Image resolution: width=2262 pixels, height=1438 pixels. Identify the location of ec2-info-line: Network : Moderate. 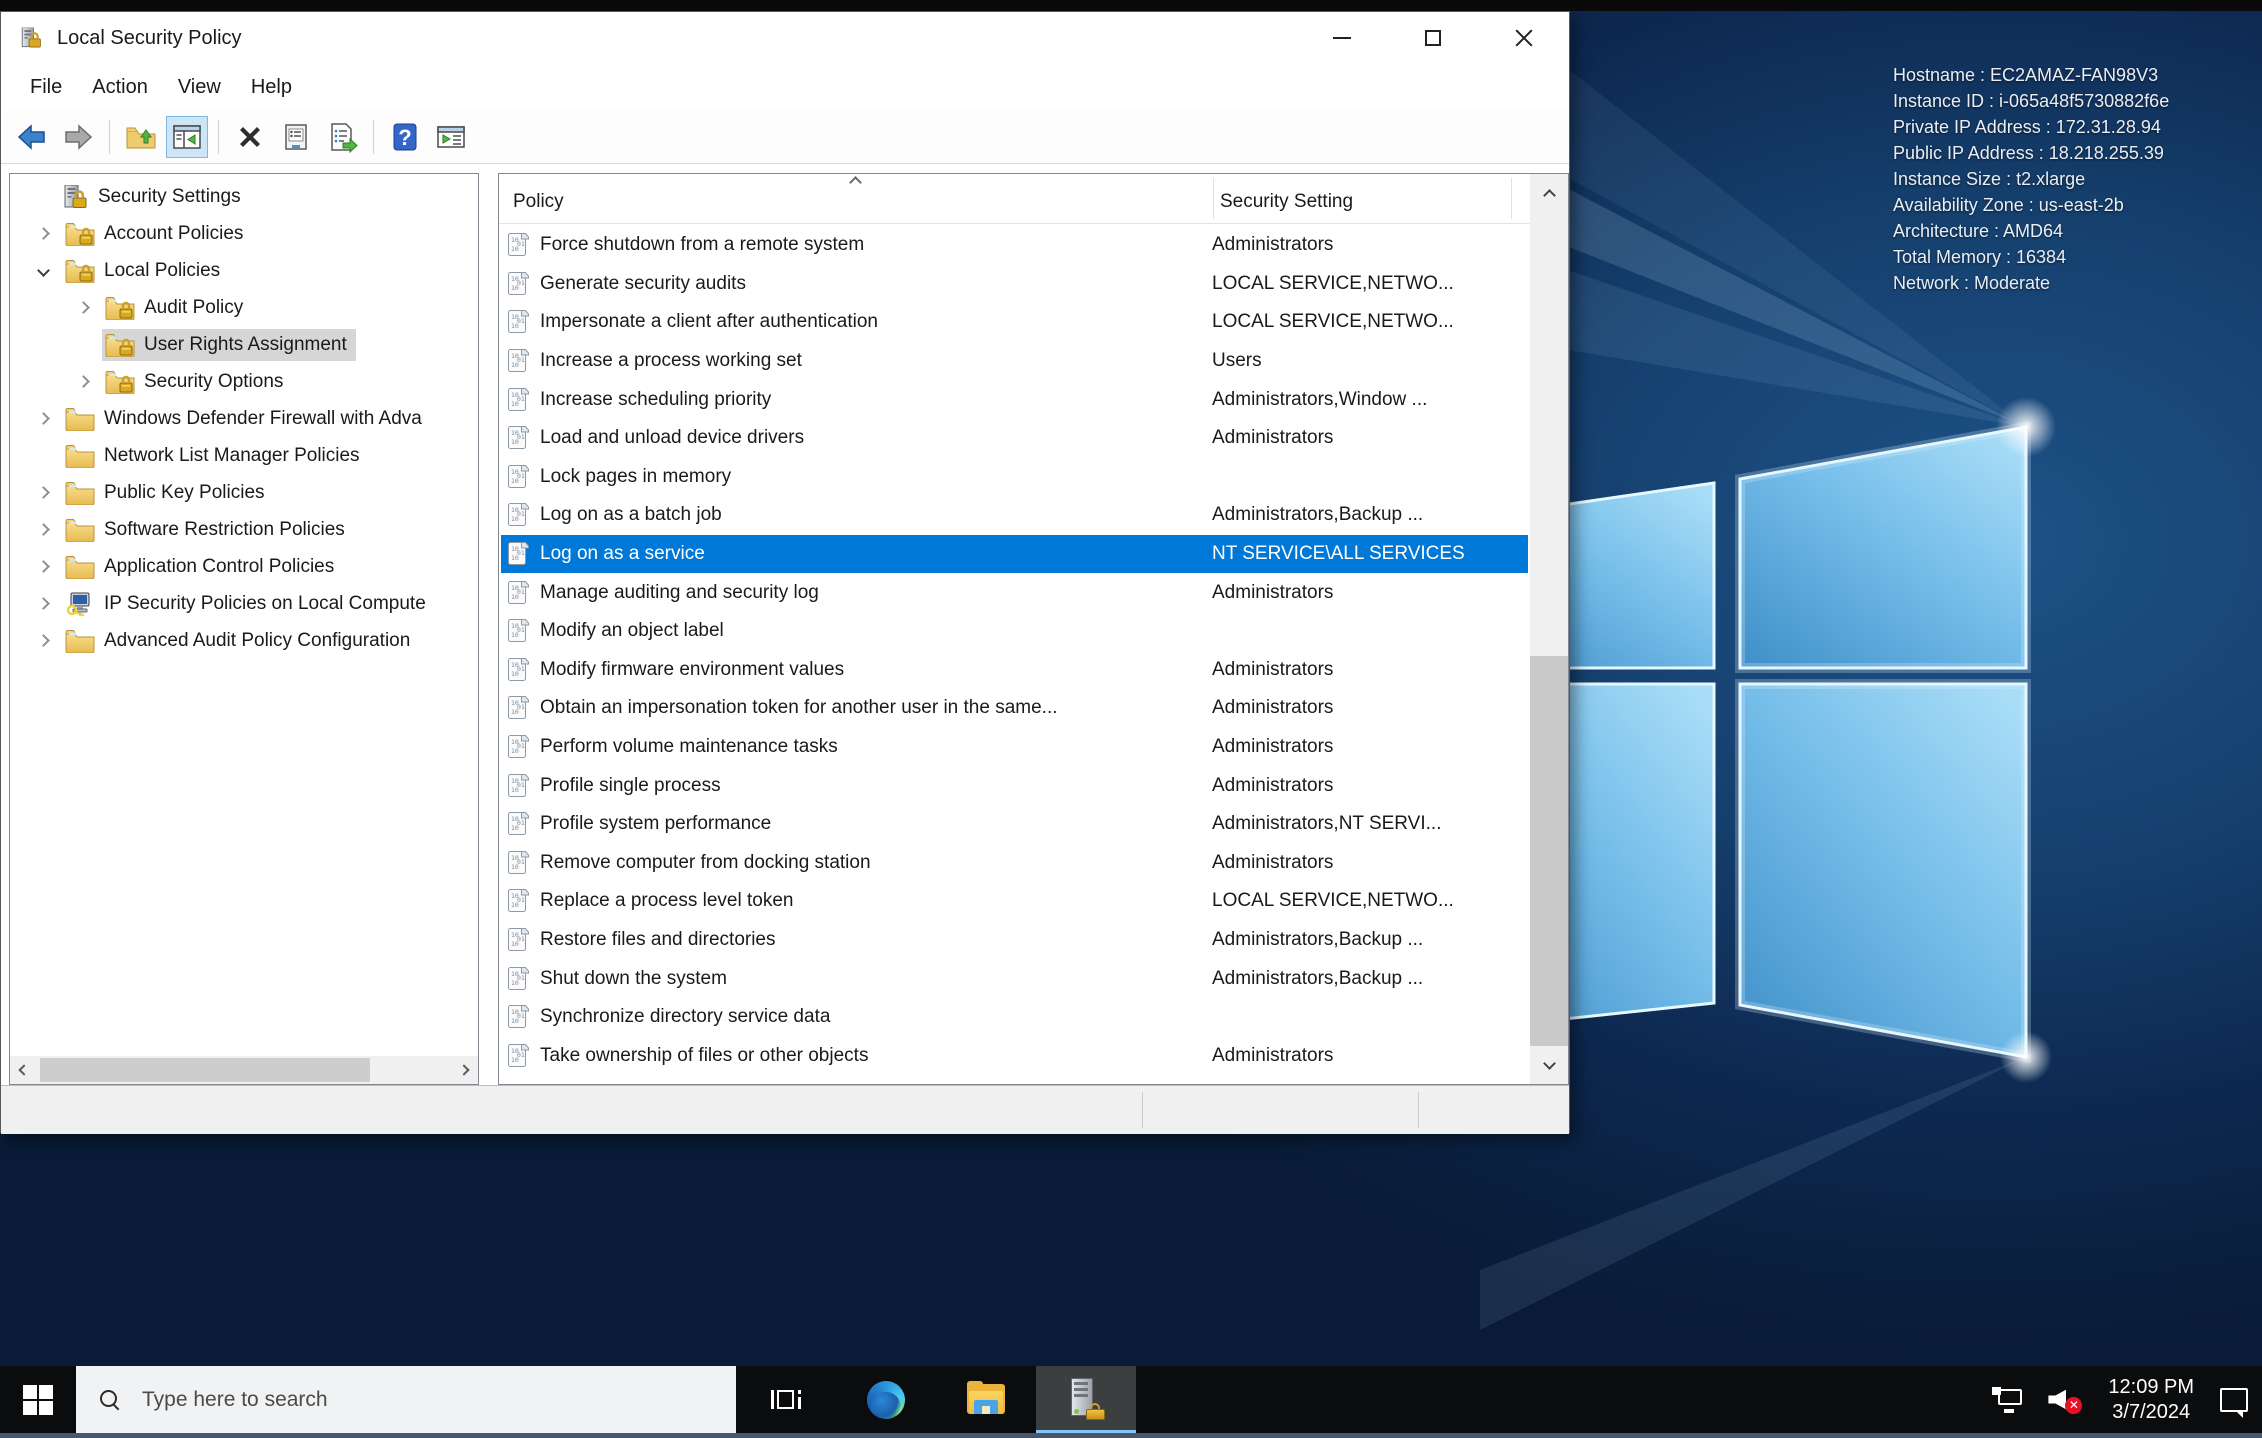
(1972, 283).